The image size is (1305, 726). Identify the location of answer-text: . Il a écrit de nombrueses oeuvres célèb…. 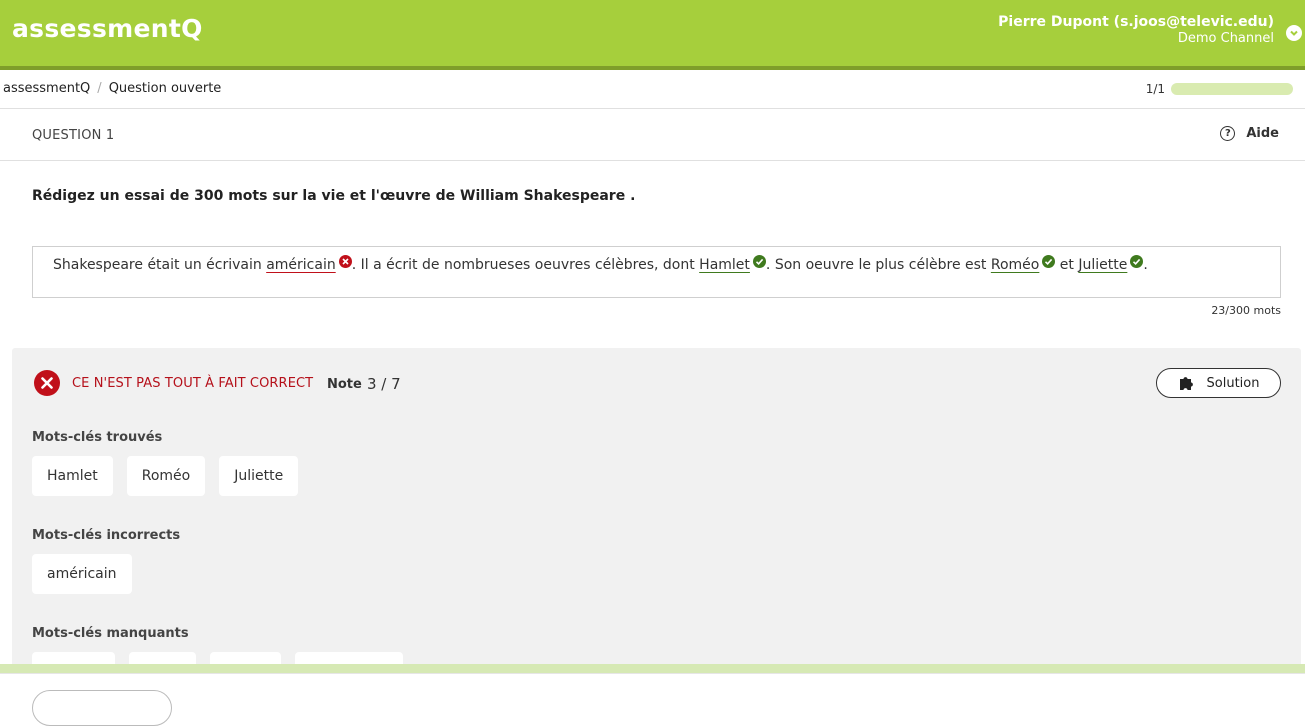
(525, 265).